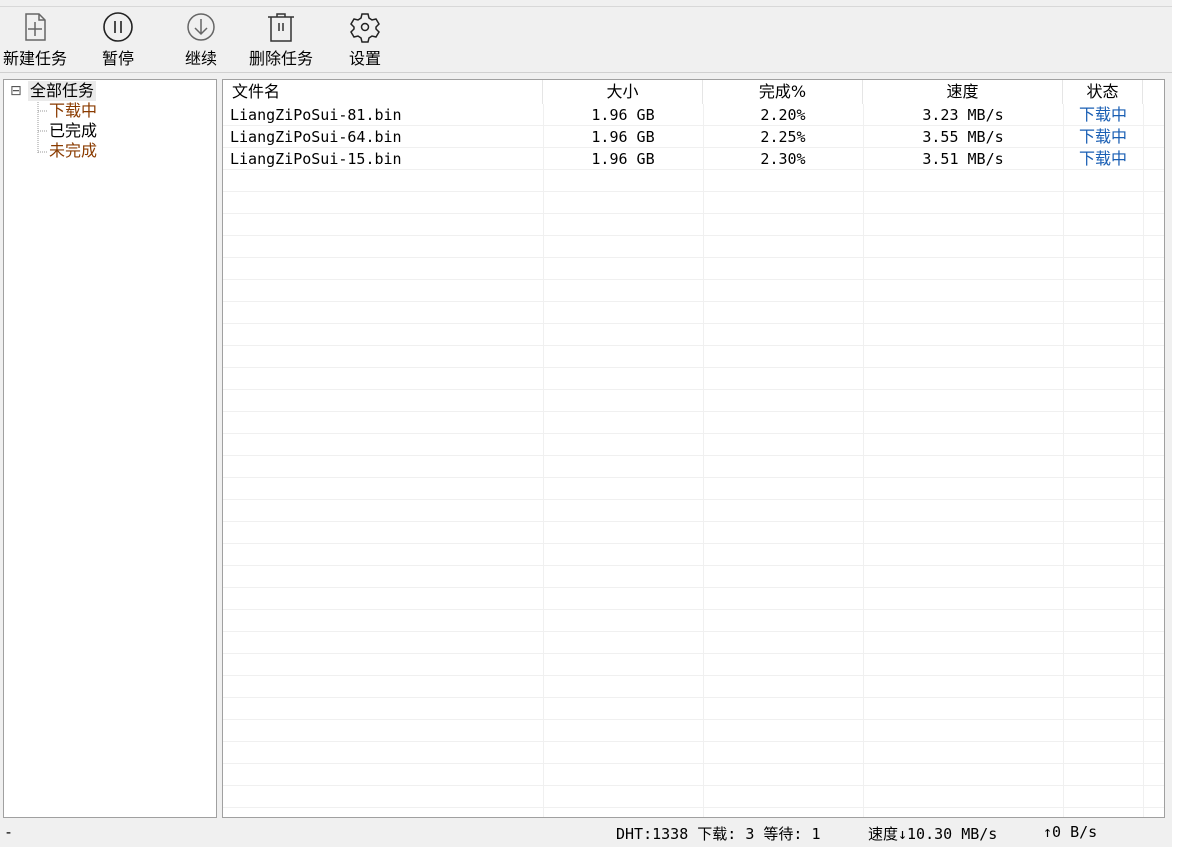 The height and width of the screenshot is (847, 1177). What do you see at coordinates (588, 40) in the screenshot?
I see `toolbar: 新建任务 暂停 继续 删除任务 设置` at bounding box center [588, 40].